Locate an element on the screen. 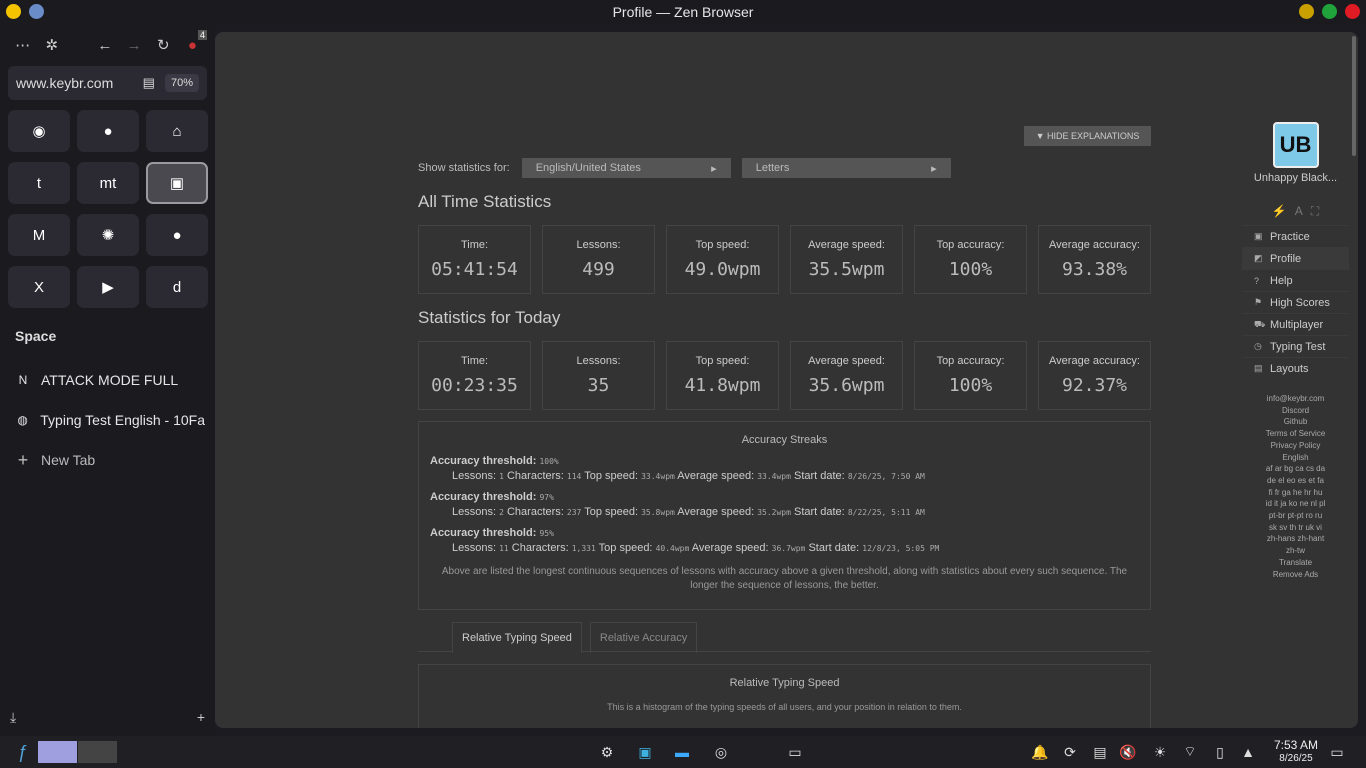 This screenshot has width=1366, height=768. keybr-icon: ▣ is located at coordinates (177, 183).